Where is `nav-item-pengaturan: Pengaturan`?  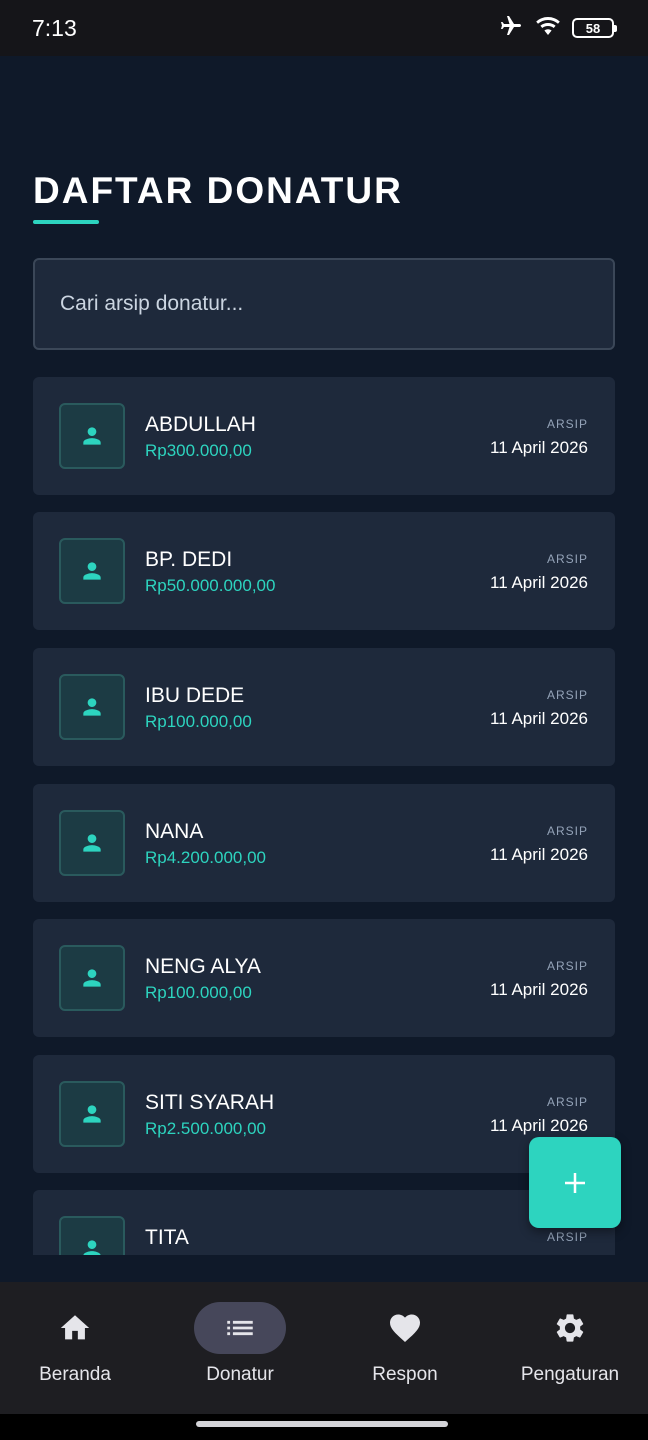 nav-item-pengaturan: Pengaturan is located at coordinates (568, 1348).